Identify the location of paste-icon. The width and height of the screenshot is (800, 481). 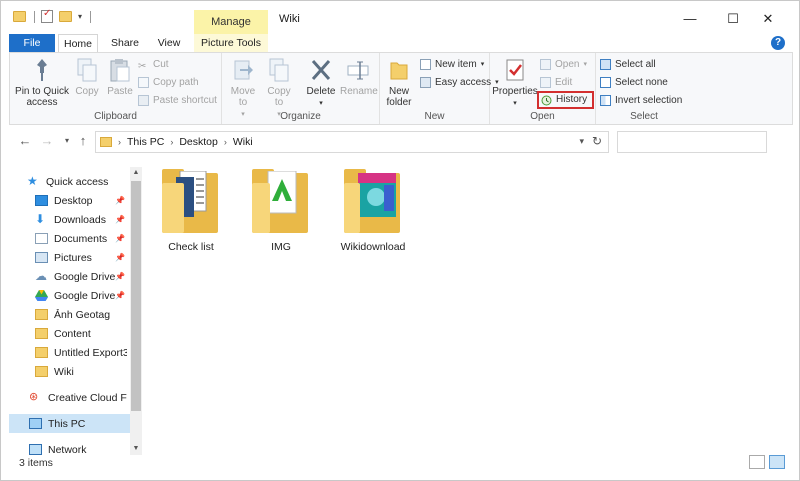
(120, 70).